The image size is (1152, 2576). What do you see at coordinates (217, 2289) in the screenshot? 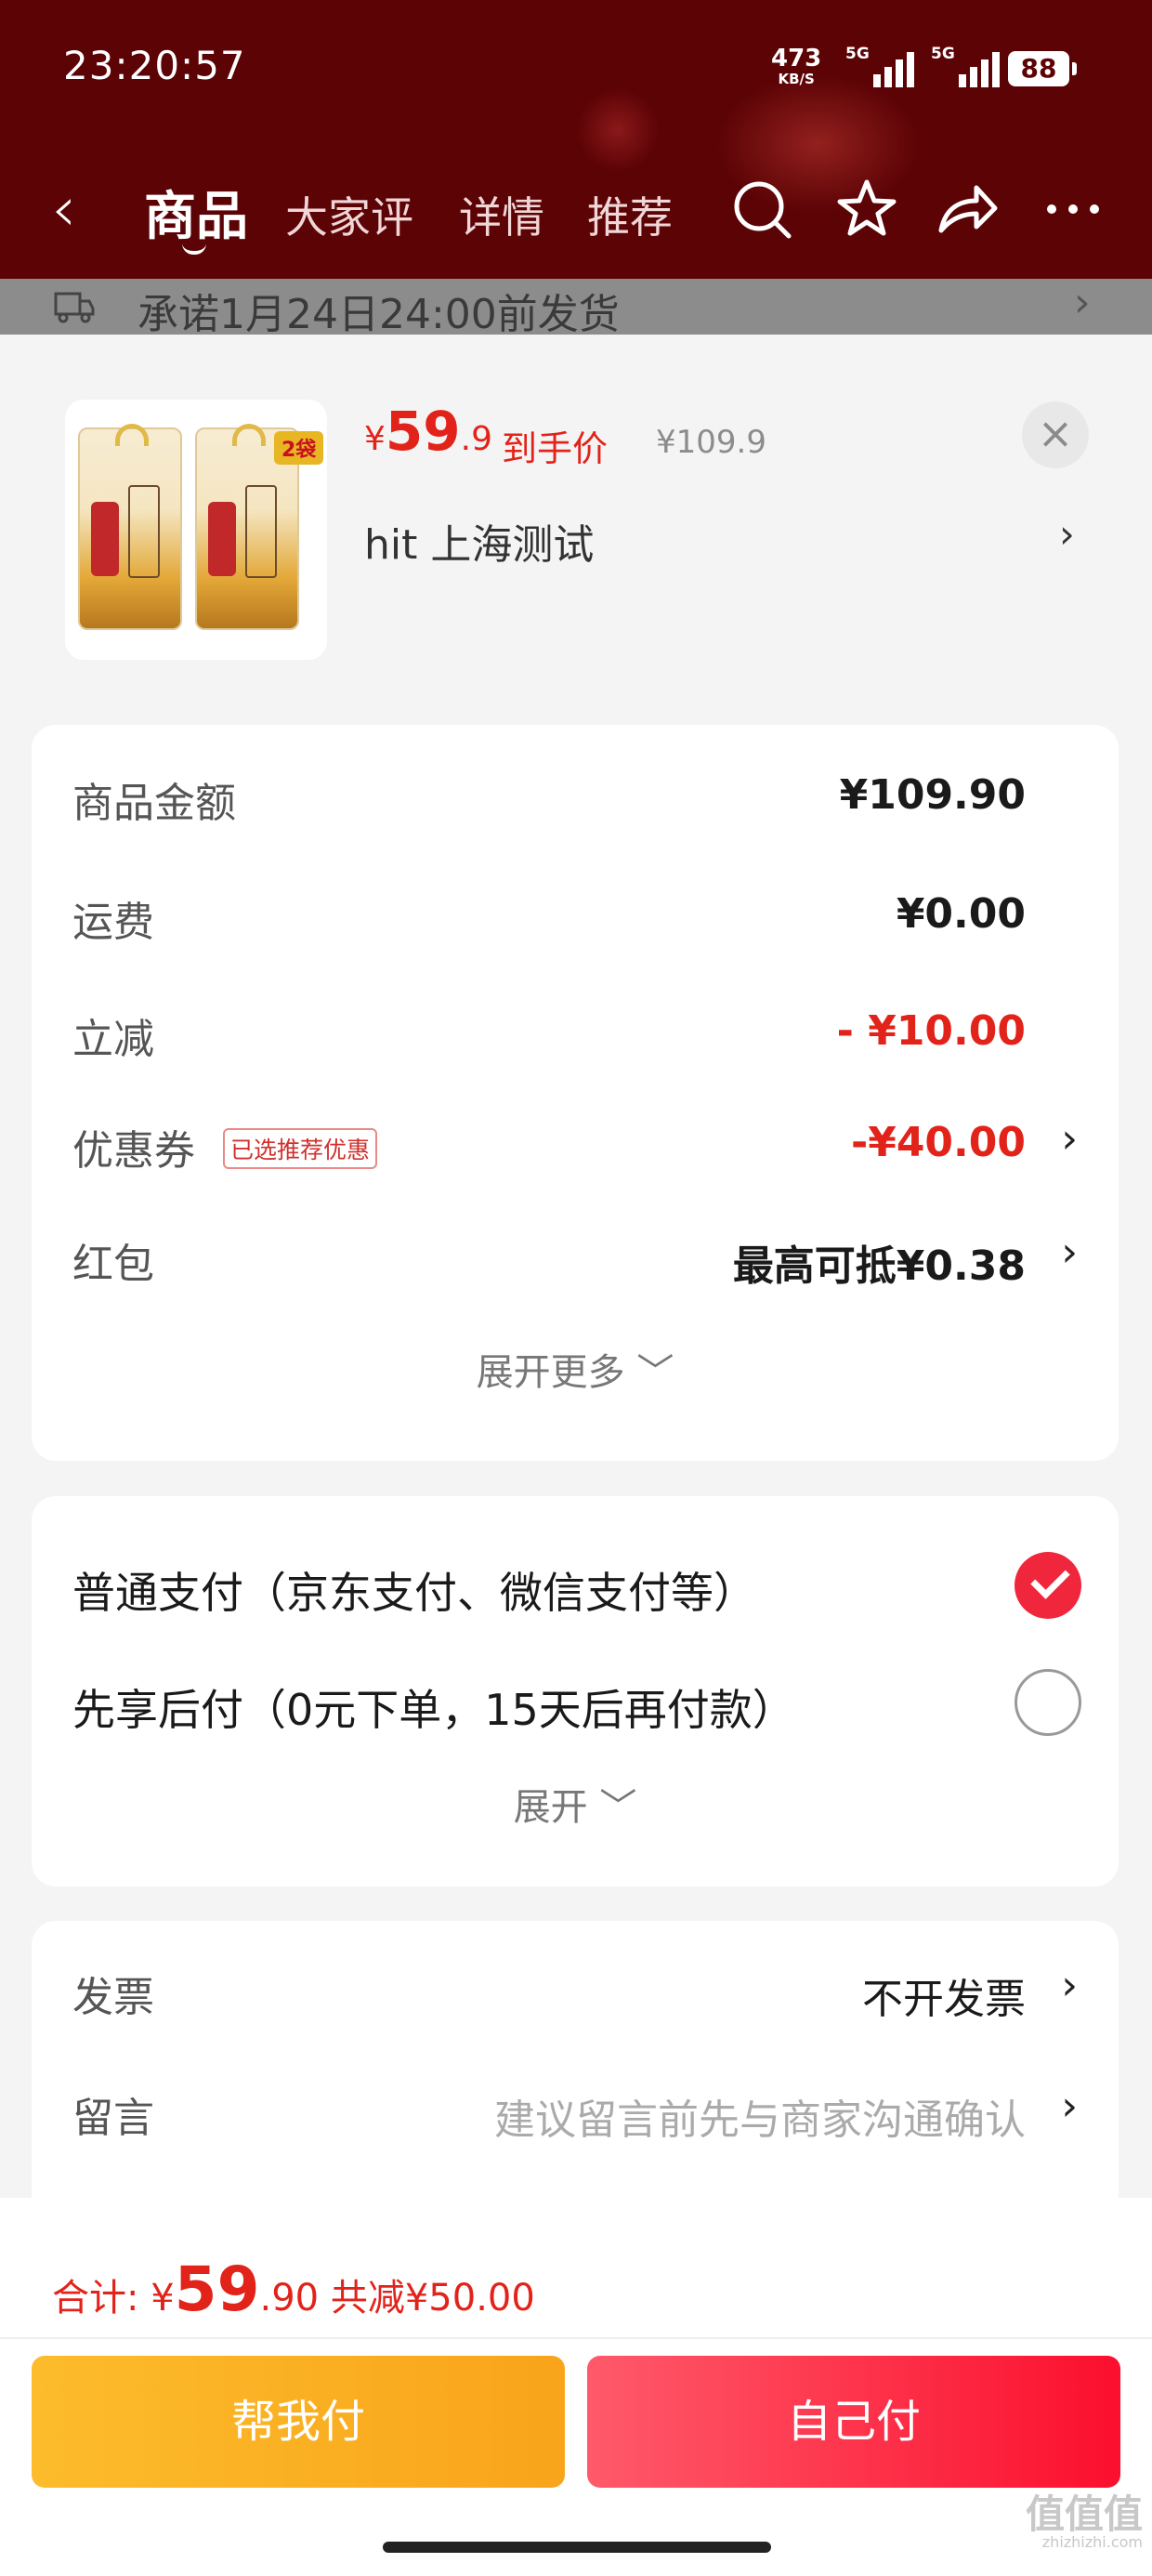
I see `total-int: 59` at bounding box center [217, 2289].